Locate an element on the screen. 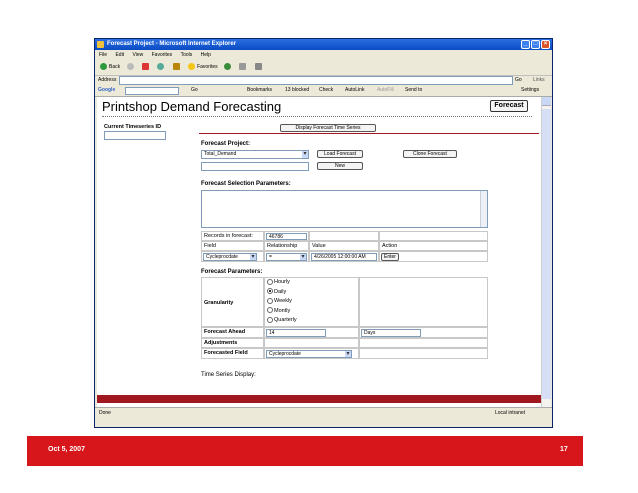  new-button: New is located at coordinates (340, 166).